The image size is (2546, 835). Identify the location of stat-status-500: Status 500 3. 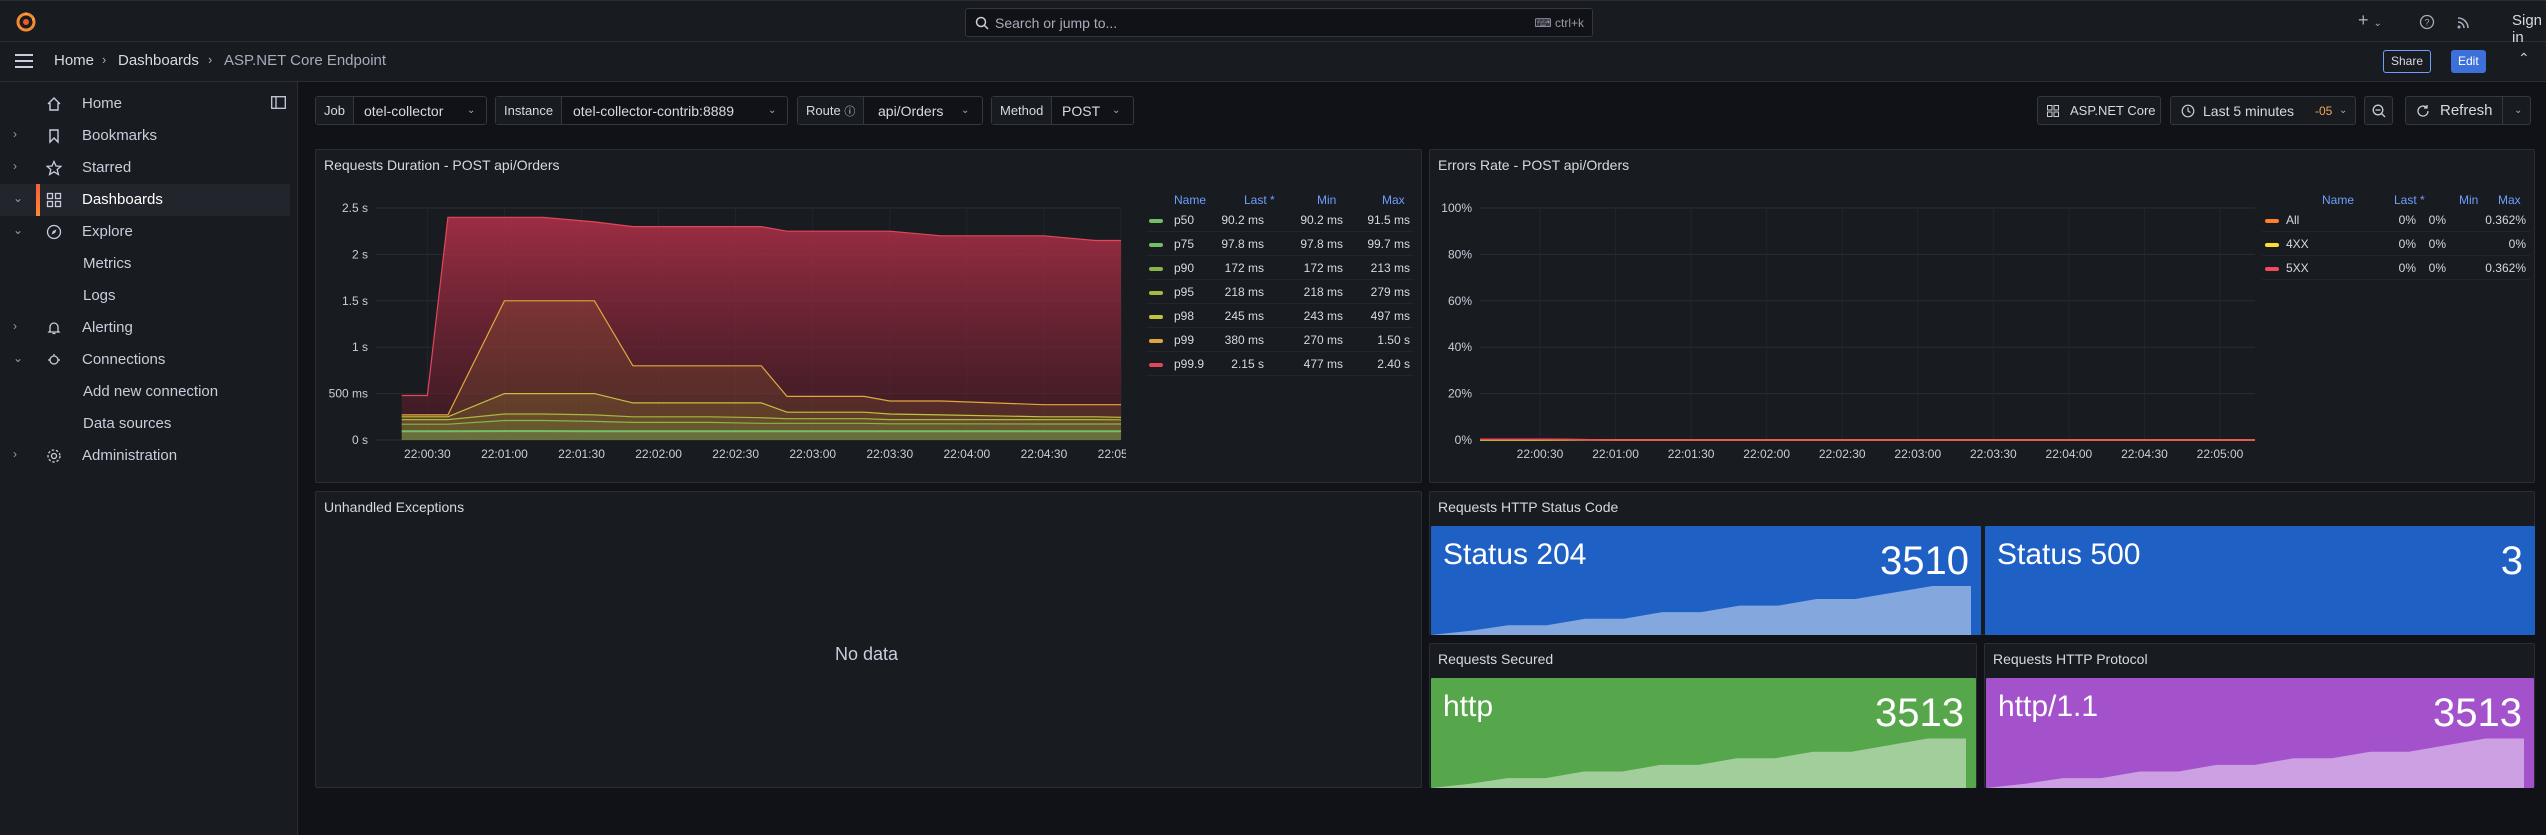
(2260, 580).